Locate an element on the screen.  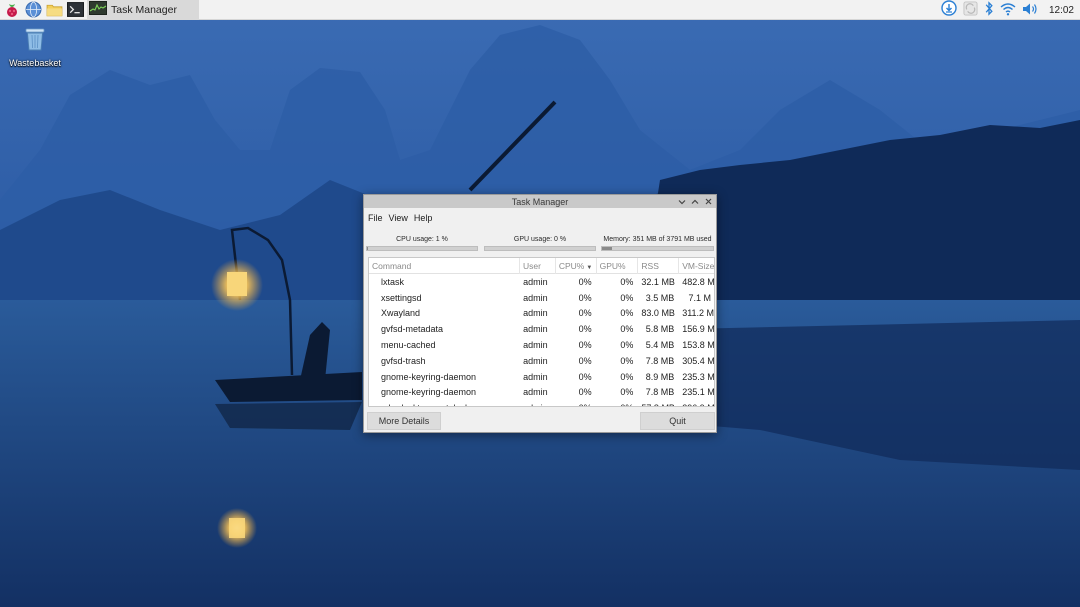
update-icon is located at coordinates (949, 10).